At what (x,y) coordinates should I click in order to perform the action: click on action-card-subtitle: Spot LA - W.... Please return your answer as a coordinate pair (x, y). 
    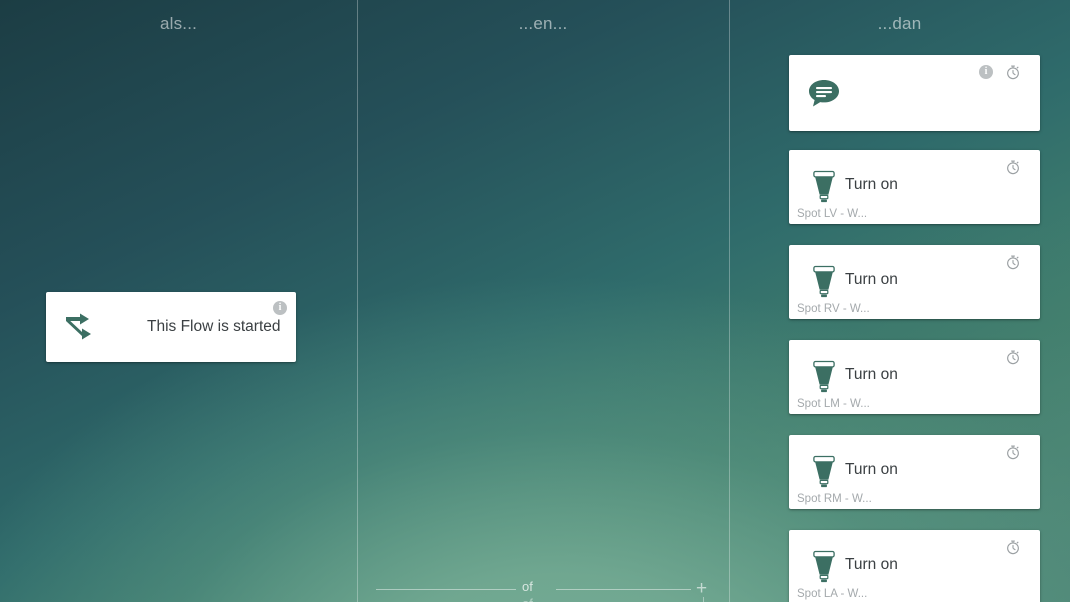
    Looking at the image, I should click on (832, 594).